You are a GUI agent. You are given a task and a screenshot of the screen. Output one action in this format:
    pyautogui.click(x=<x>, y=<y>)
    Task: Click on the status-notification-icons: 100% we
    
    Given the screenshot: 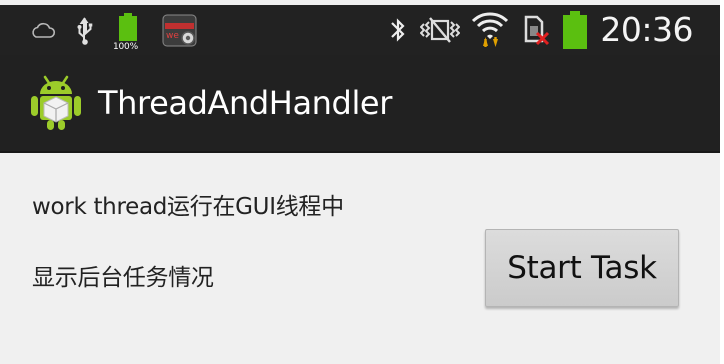 What is the action you would take?
    pyautogui.click(x=114, y=31)
    